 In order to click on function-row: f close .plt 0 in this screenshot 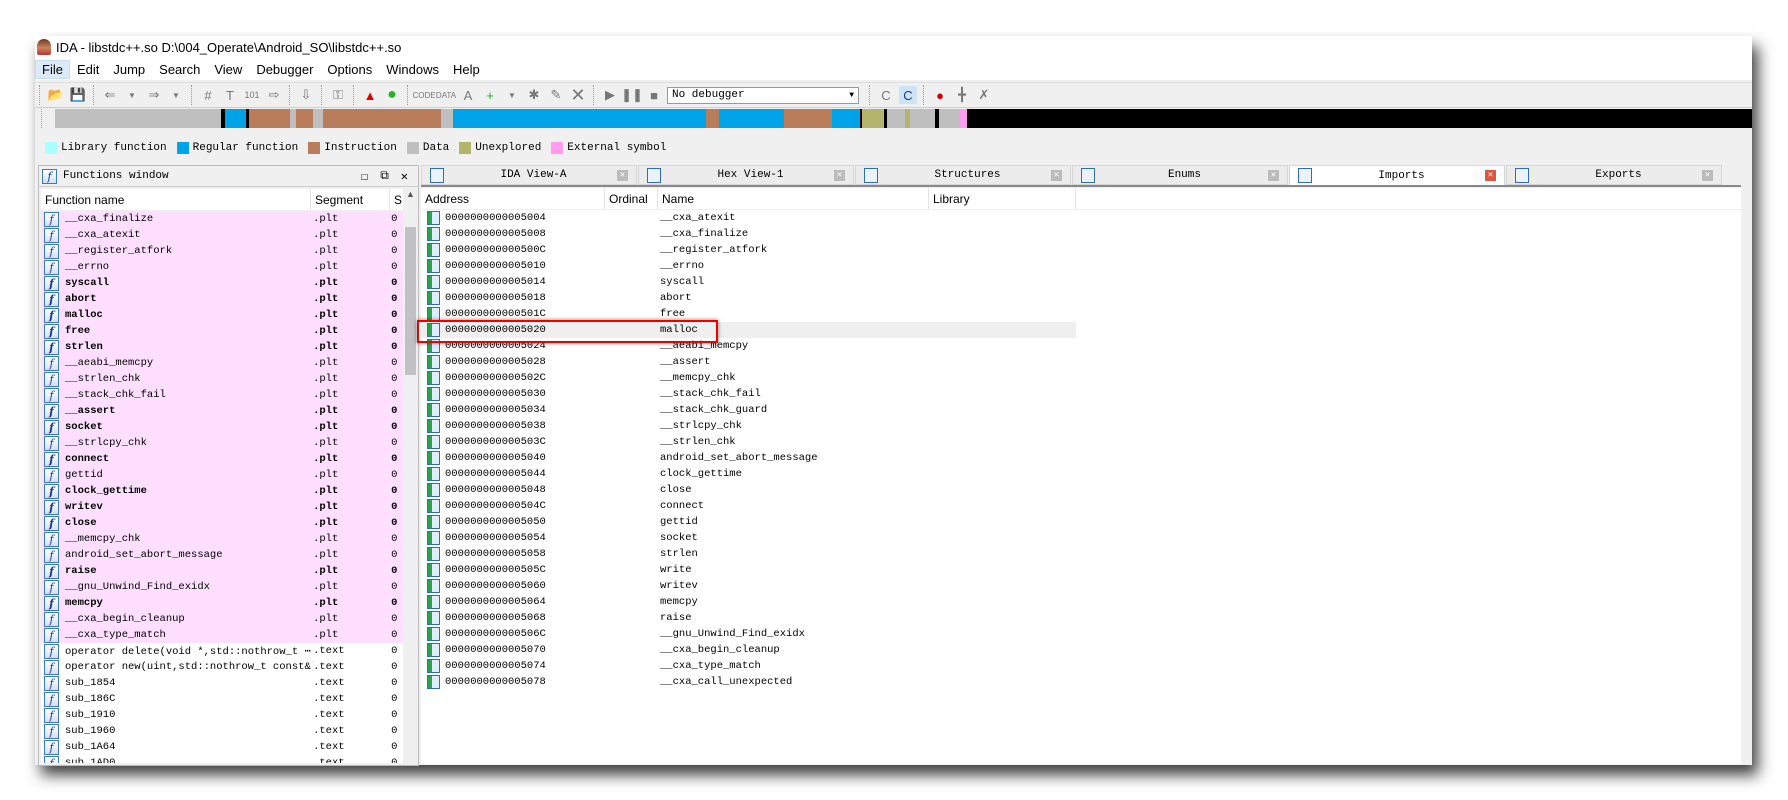, I will do `click(222, 523)`.